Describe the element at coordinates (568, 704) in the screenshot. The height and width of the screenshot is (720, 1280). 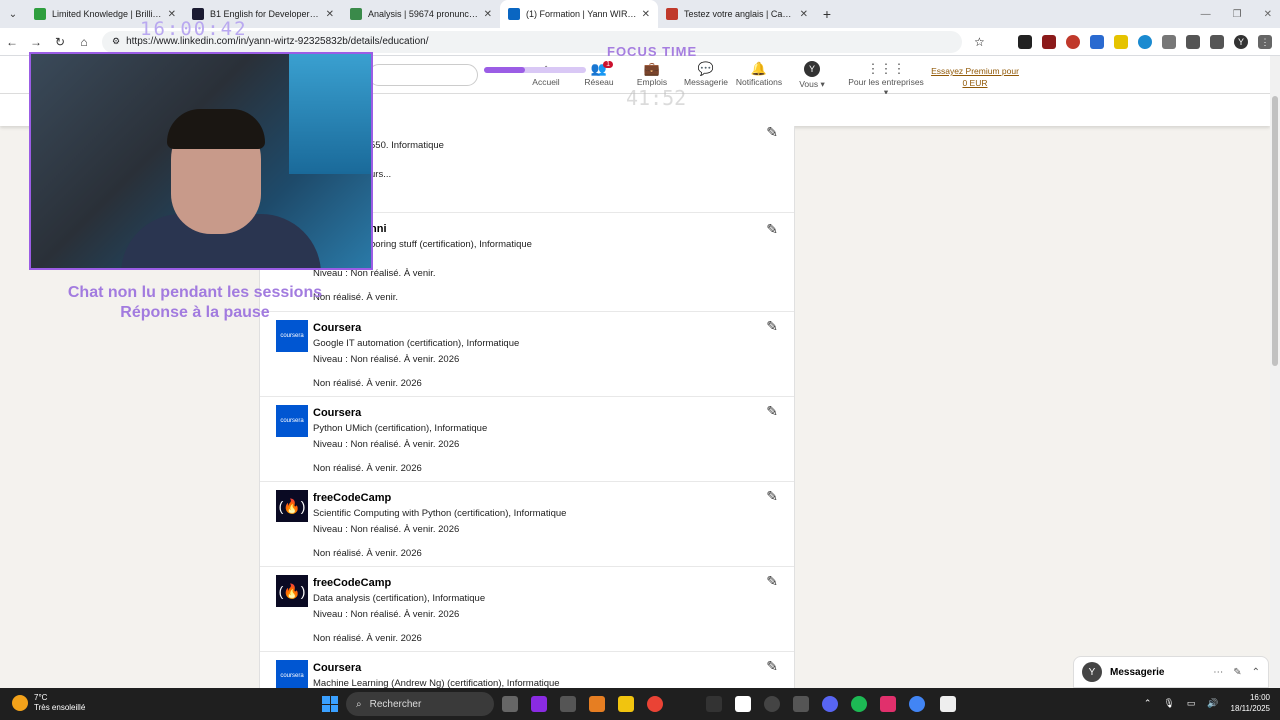
I see `settings-icon` at that location.